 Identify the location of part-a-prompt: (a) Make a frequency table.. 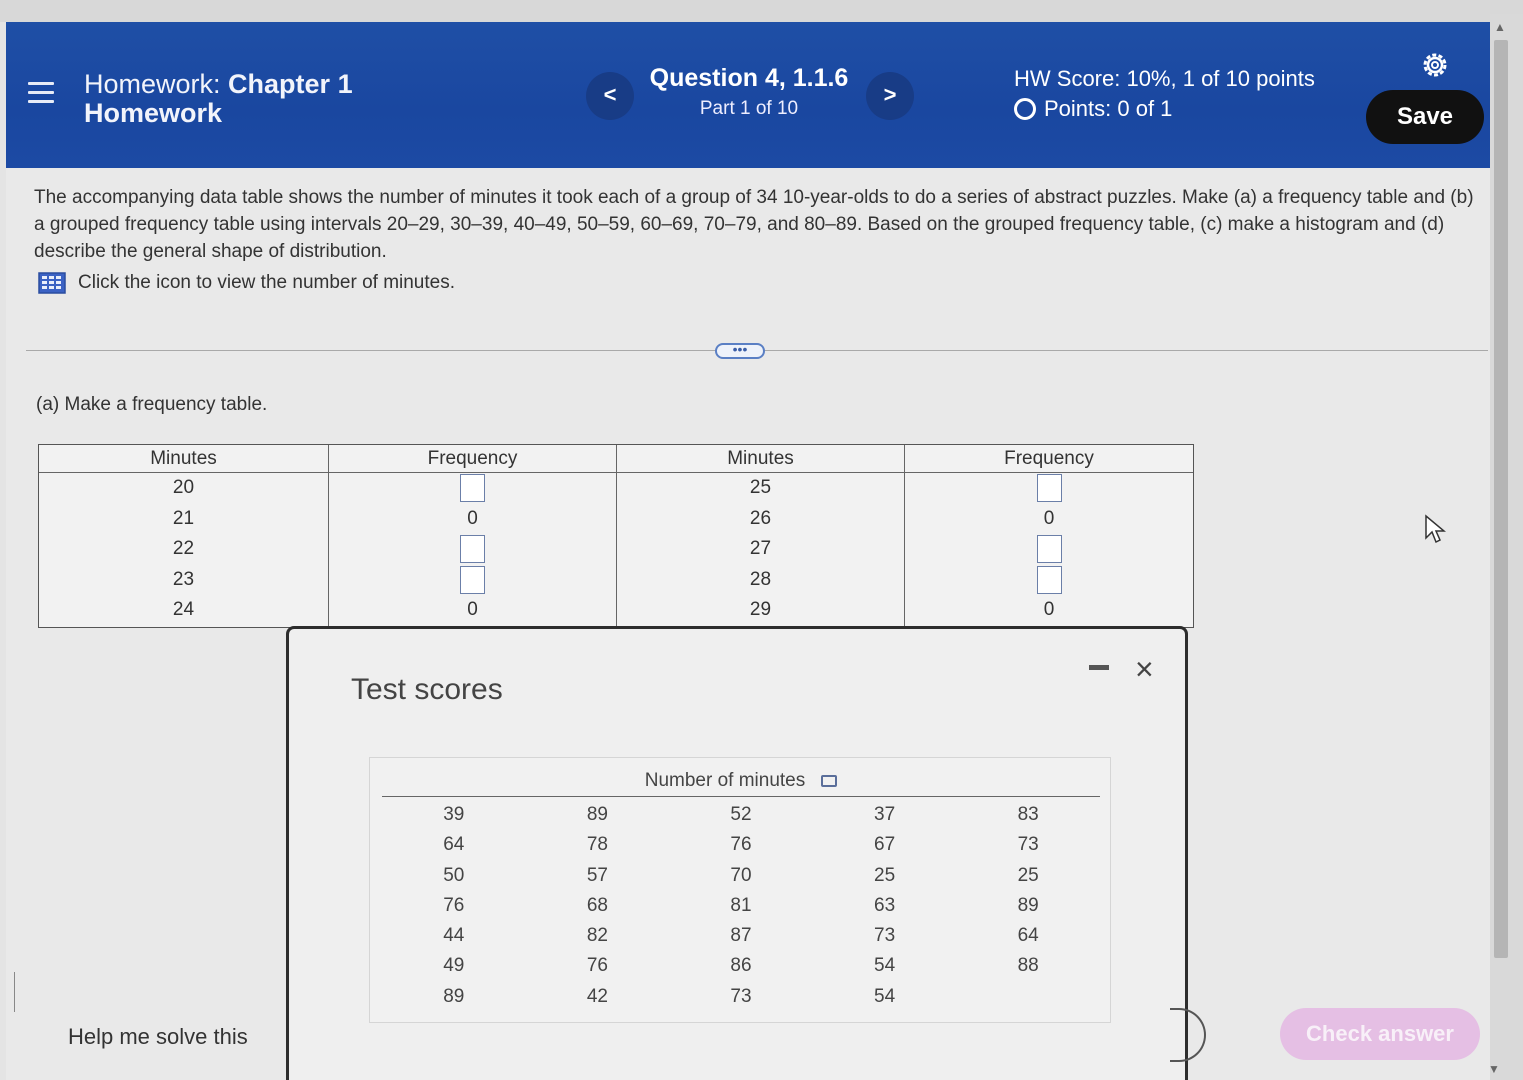
(152, 404).